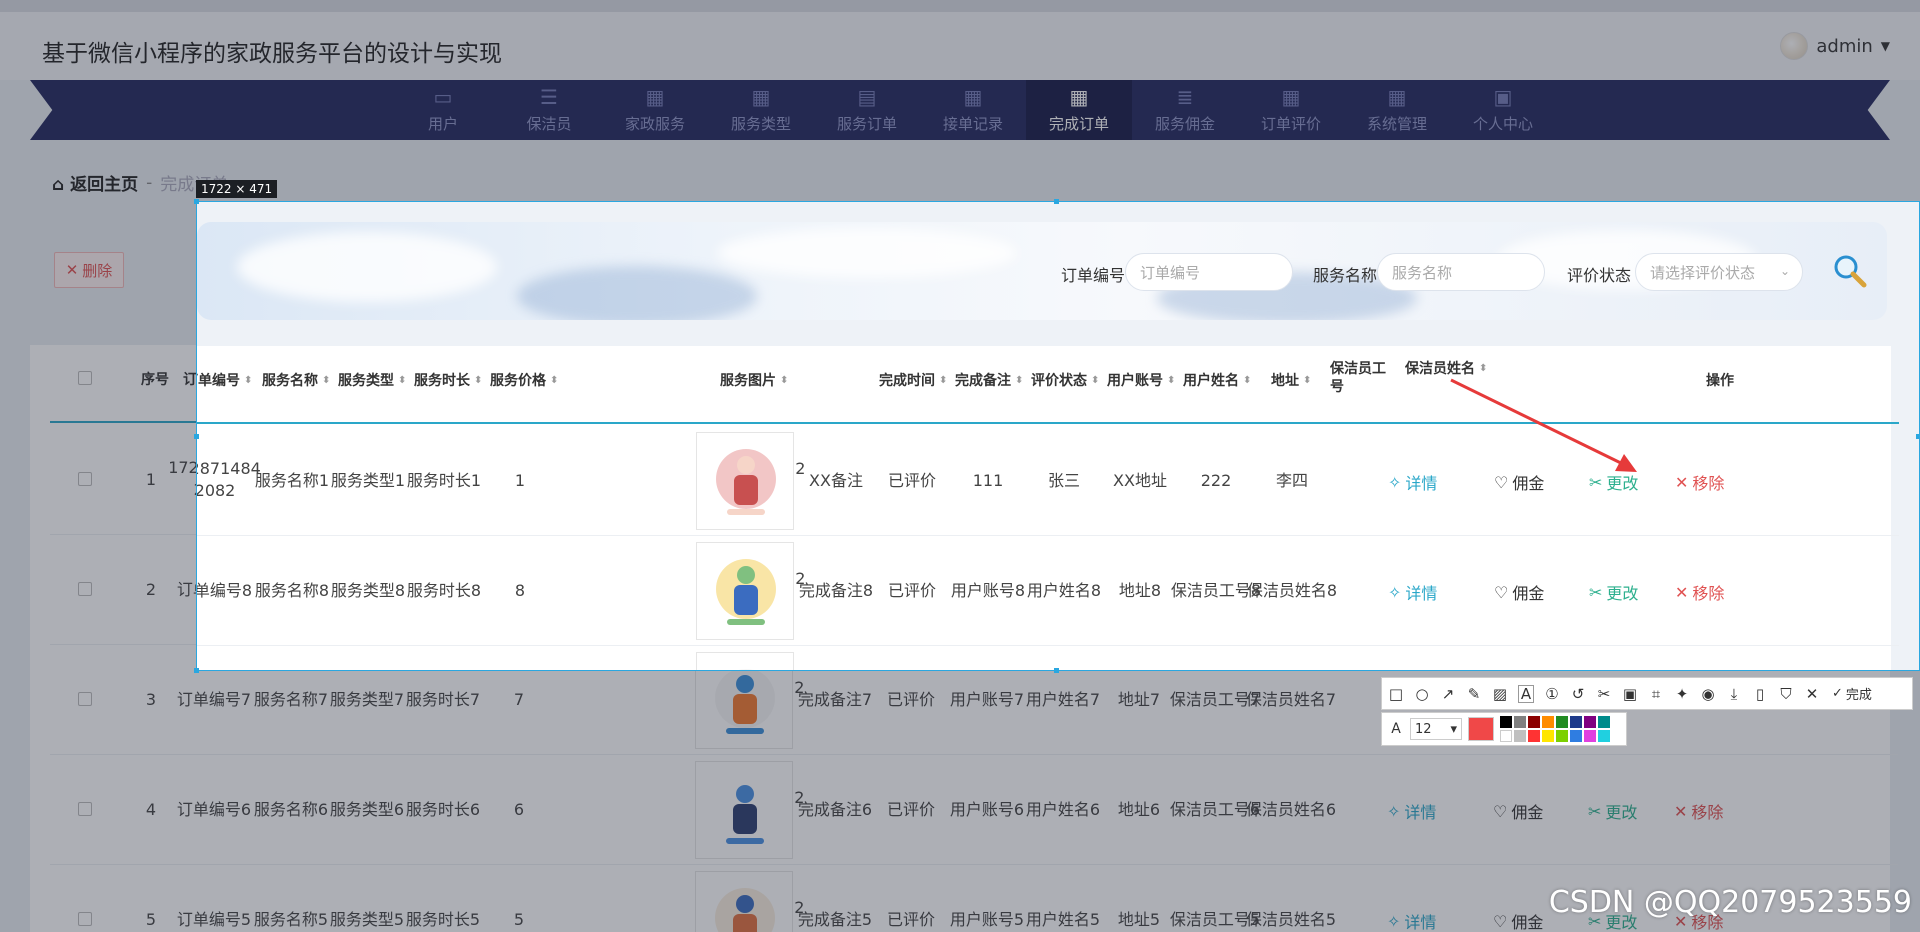 The height and width of the screenshot is (932, 1920). I want to click on site-title: 基于微信小程序的家政服务平台的设计与实现, so click(272, 54).